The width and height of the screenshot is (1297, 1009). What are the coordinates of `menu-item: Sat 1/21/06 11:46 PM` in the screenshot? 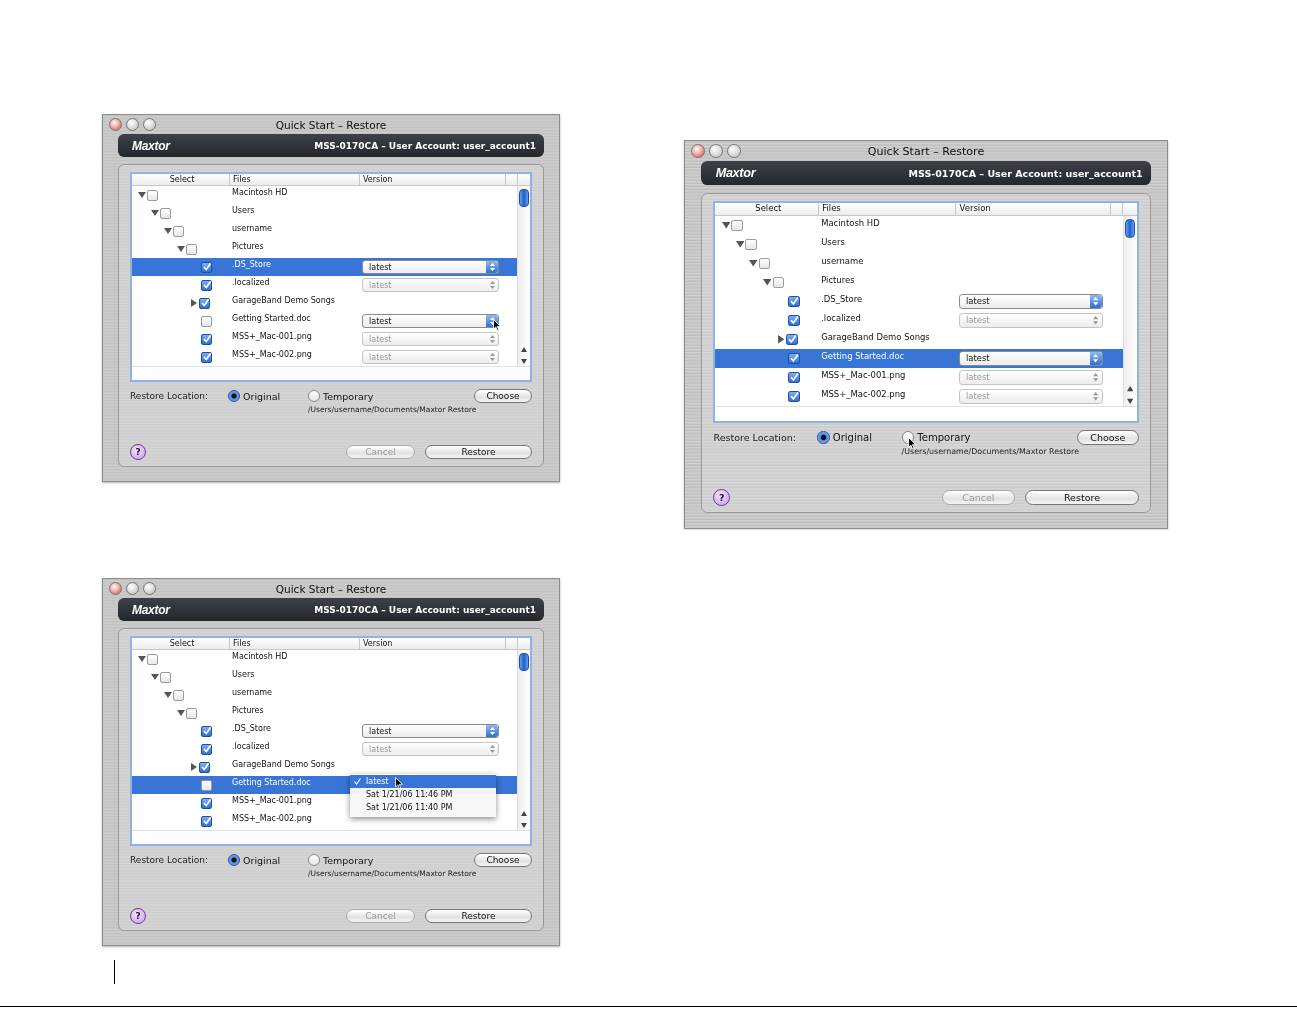 It's located at (423, 794).